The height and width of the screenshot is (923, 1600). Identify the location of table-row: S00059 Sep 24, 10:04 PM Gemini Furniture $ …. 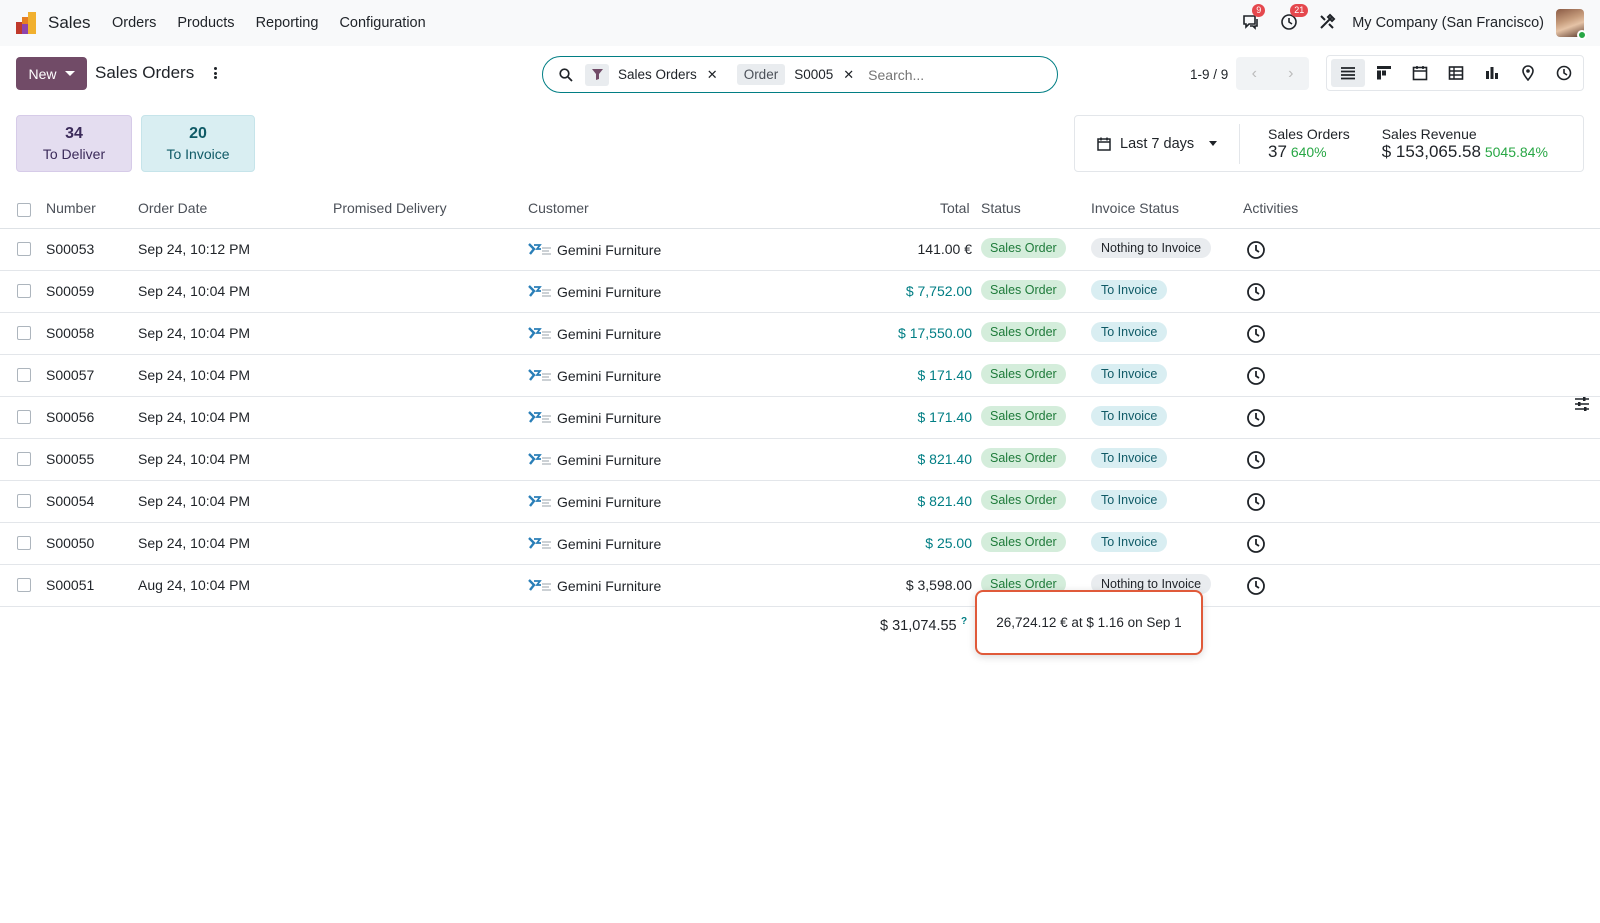
(800, 292).